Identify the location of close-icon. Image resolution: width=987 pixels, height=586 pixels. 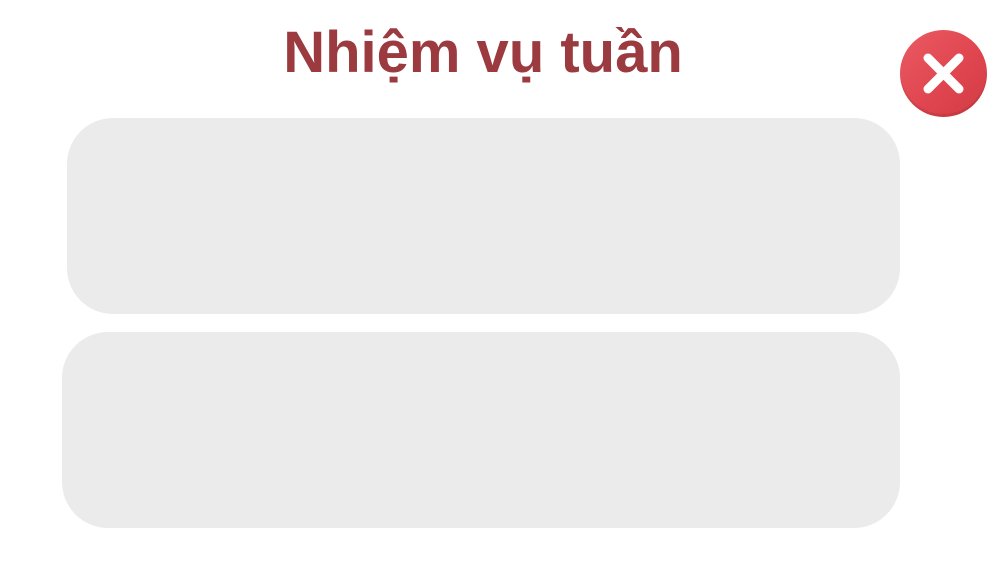
(943, 73).